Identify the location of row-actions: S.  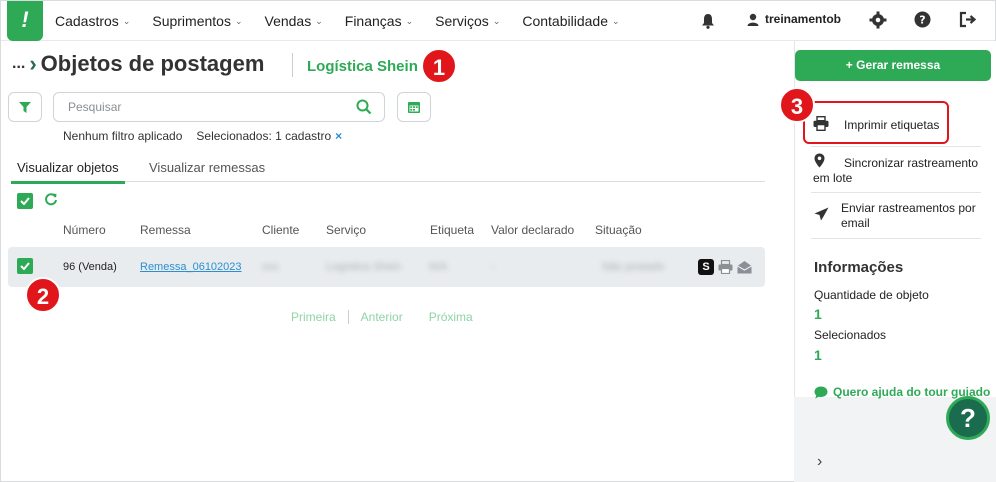
(725, 267).